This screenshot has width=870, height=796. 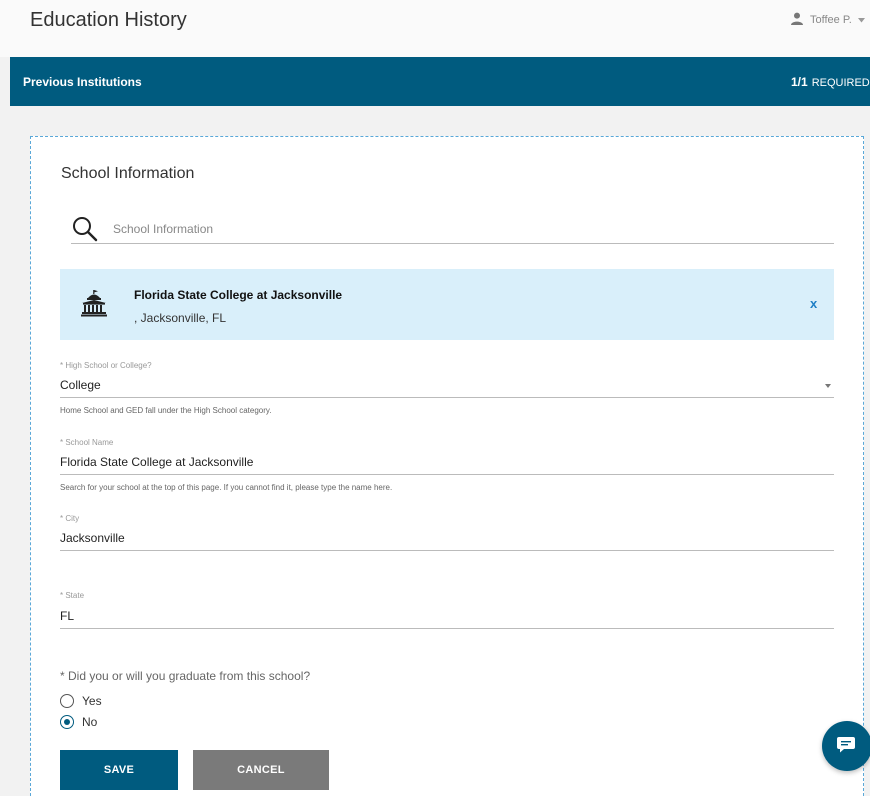 I want to click on graduated-yes-radio: Yes, so click(x=81, y=701).